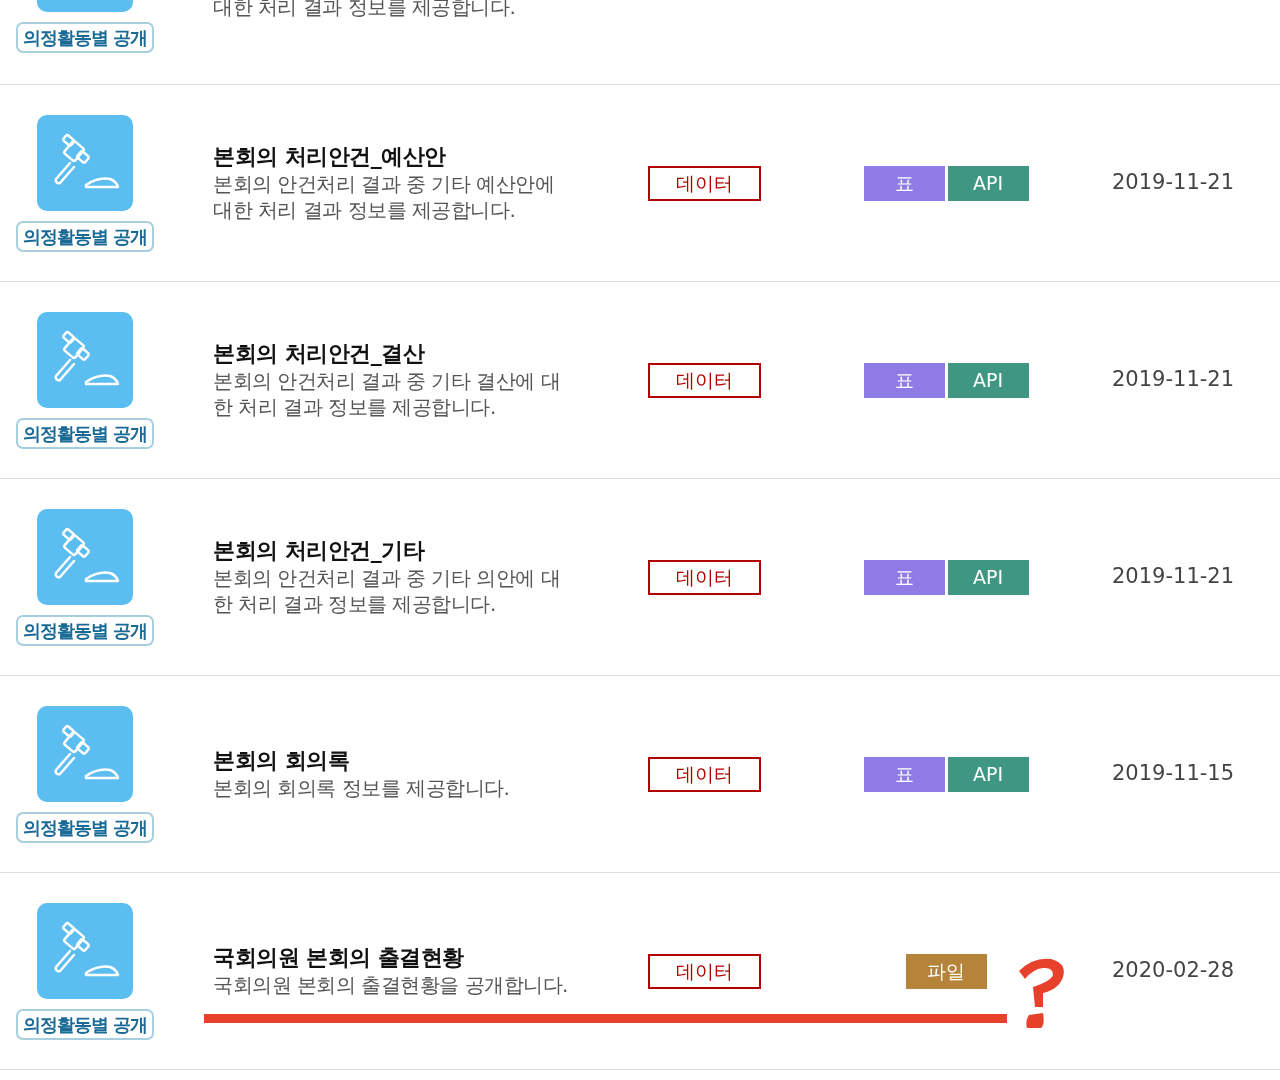 The height and width of the screenshot is (1080, 1280). I want to click on dataset-description: 대한 처리 결과 정보를 제공합니다., so click(365, 210).